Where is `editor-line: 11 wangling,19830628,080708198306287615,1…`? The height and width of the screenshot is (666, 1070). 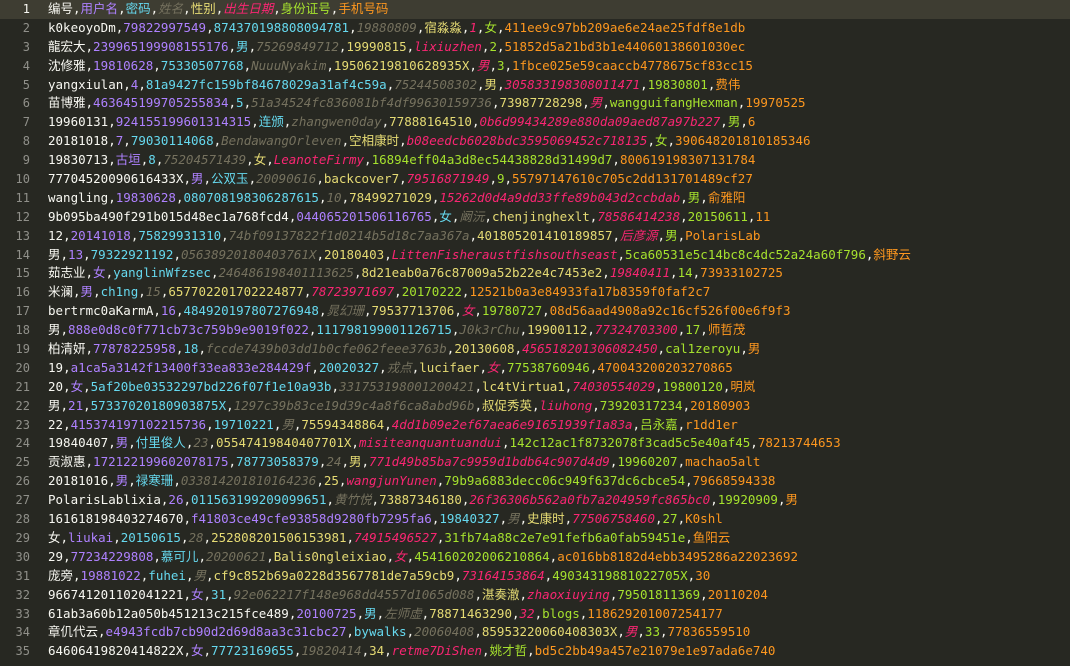 editor-line: 11 wangling,19830628,080708198306287615,1… is located at coordinates (535, 198).